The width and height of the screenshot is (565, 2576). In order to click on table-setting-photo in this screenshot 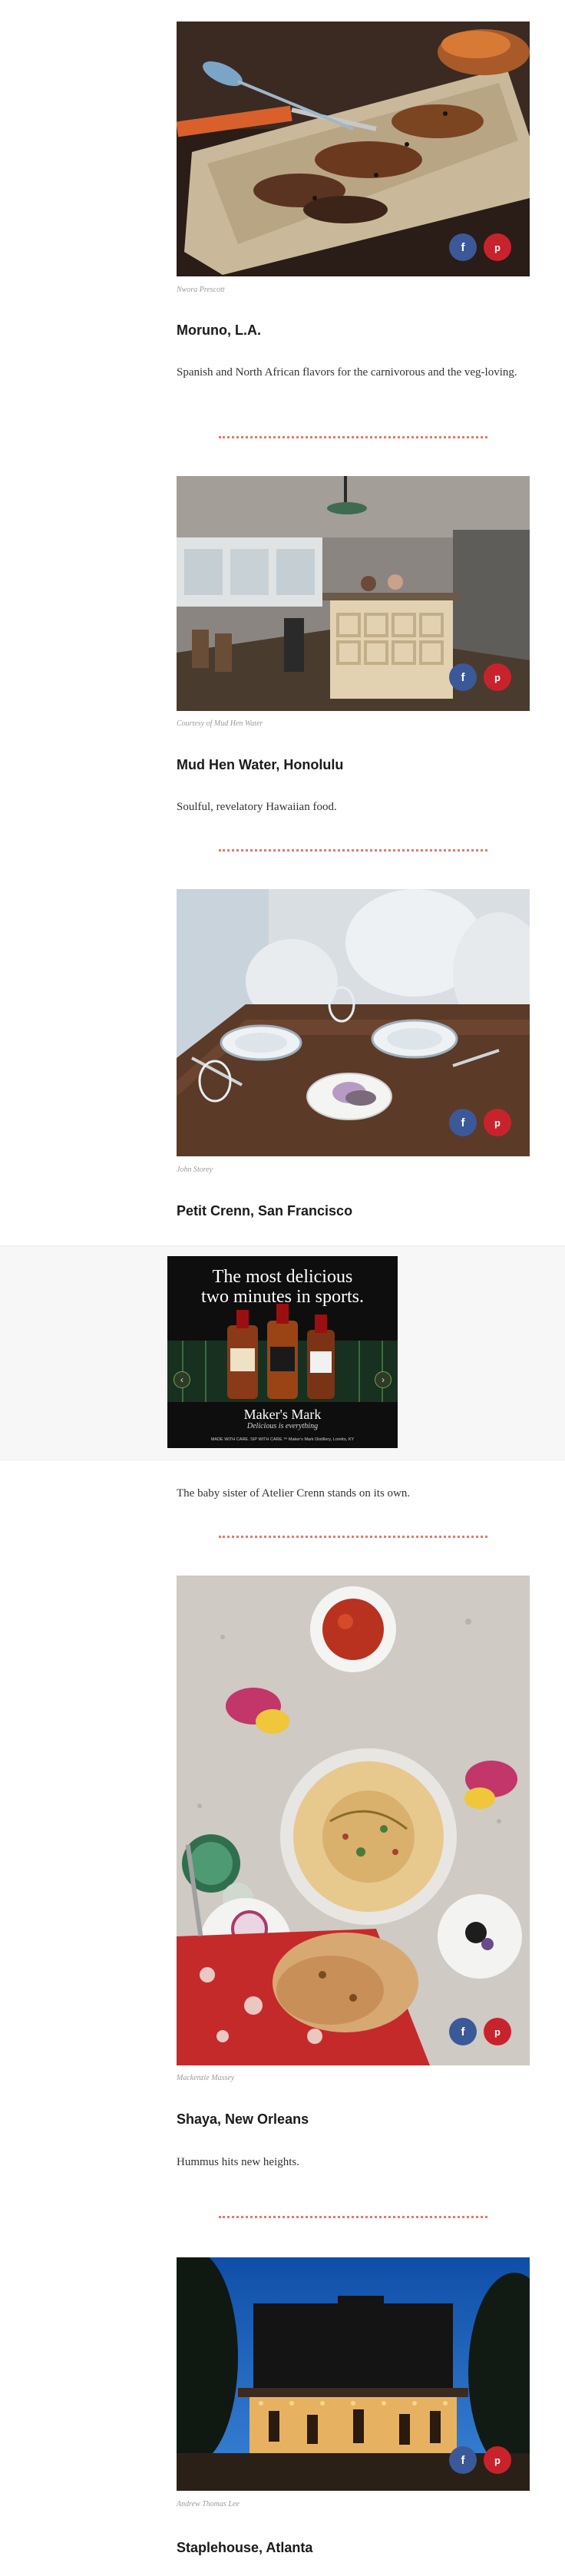, I will do `click(353, 1022)`.